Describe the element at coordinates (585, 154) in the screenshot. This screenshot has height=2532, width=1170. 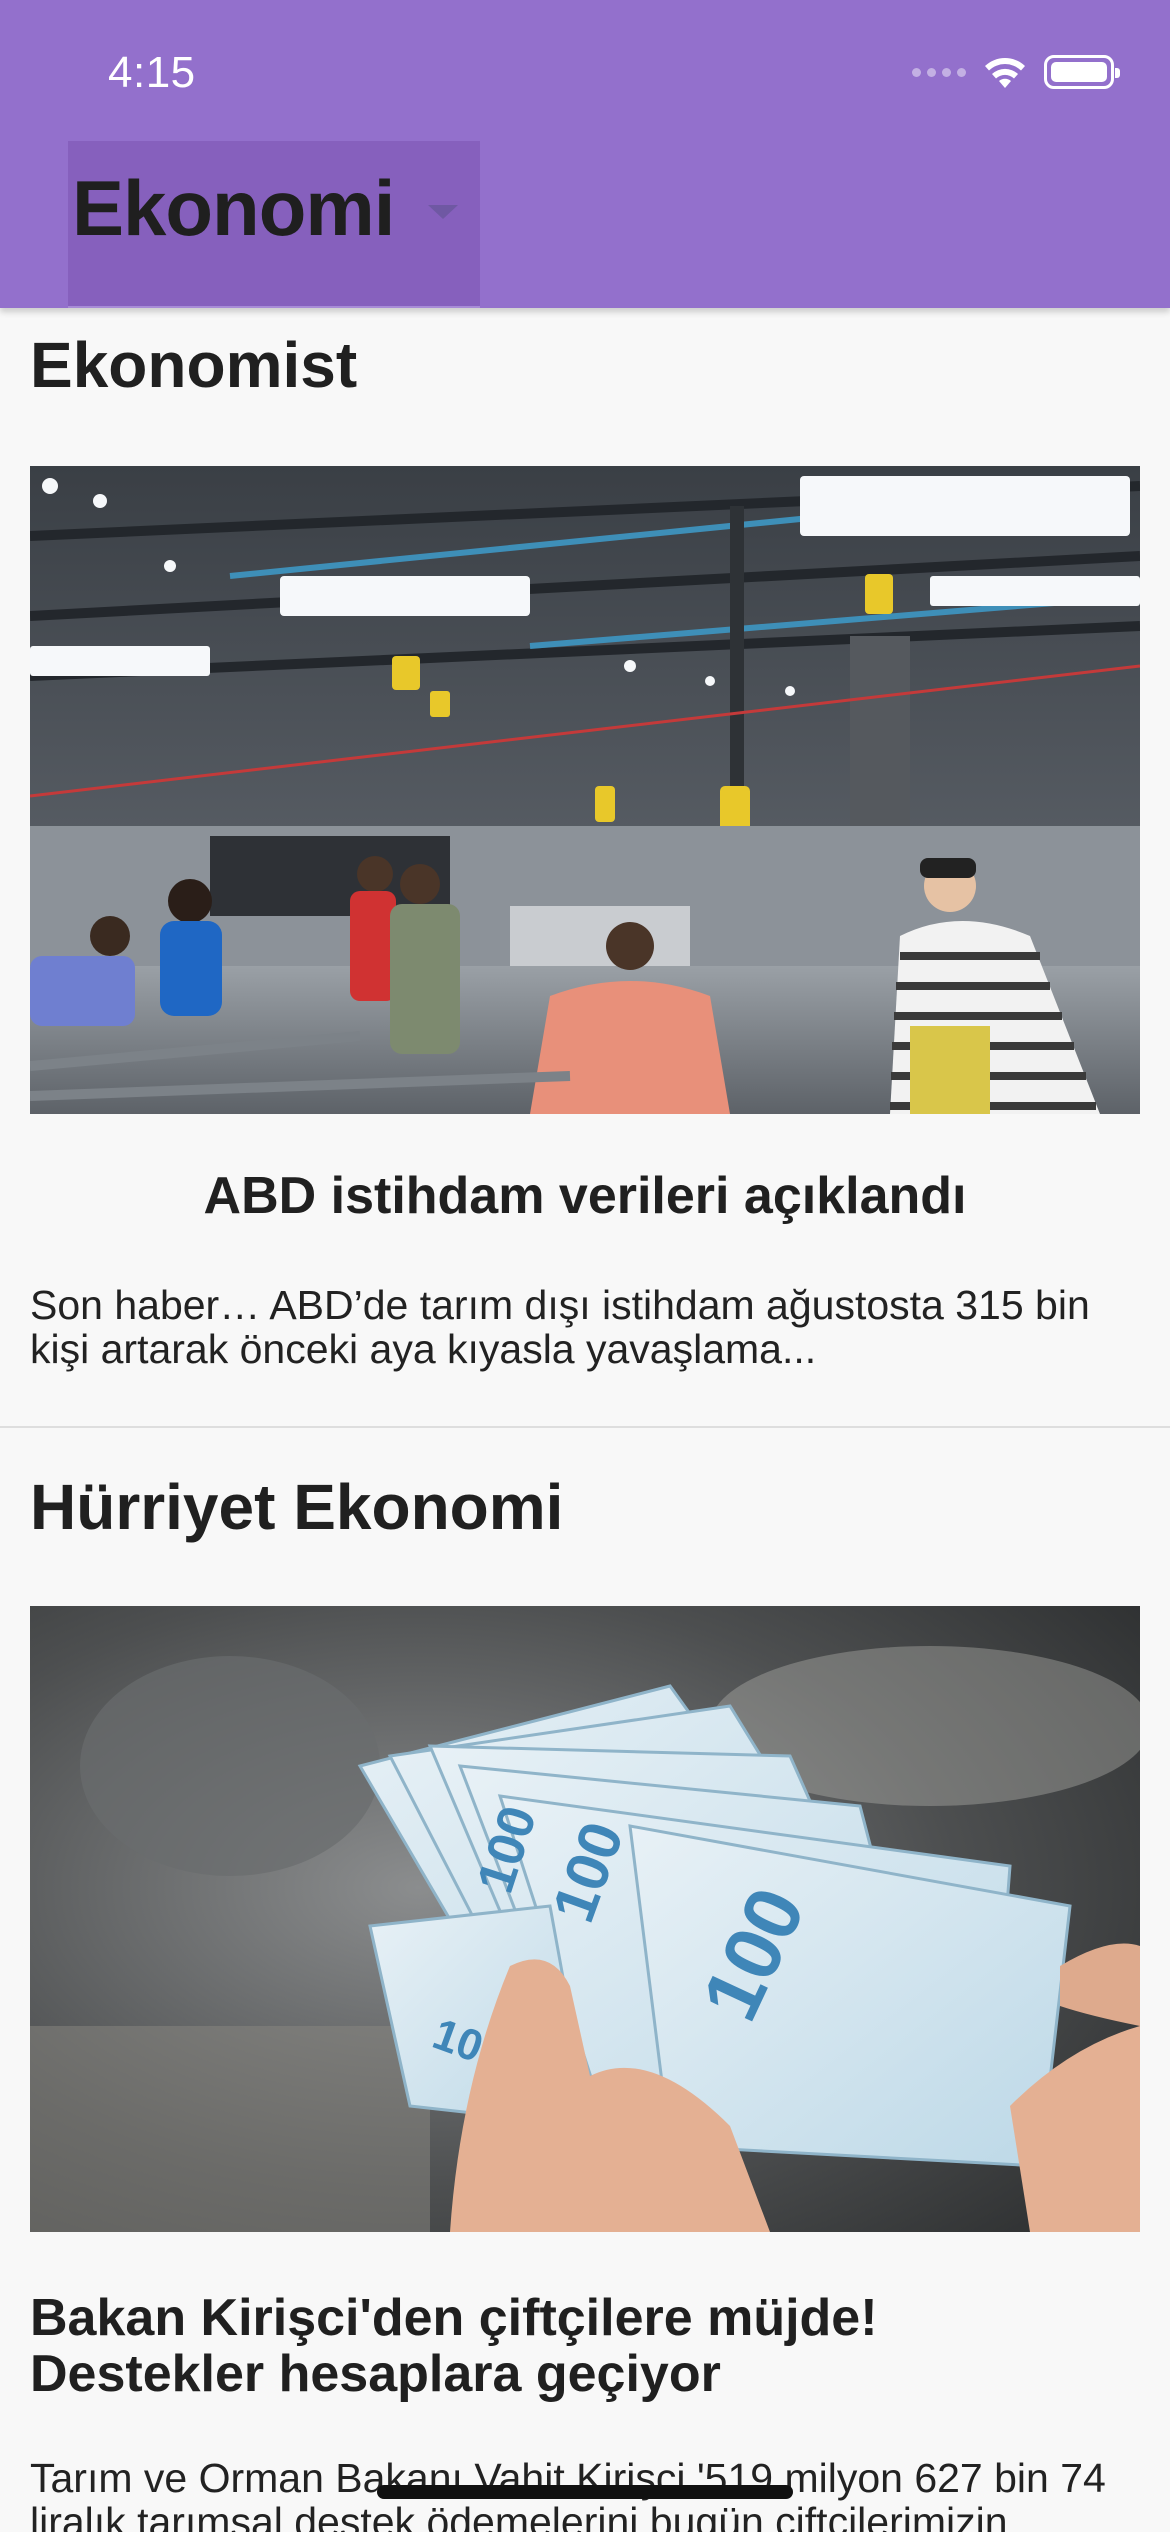
I see `app-header: 4:15 Ekonomi` at that location.